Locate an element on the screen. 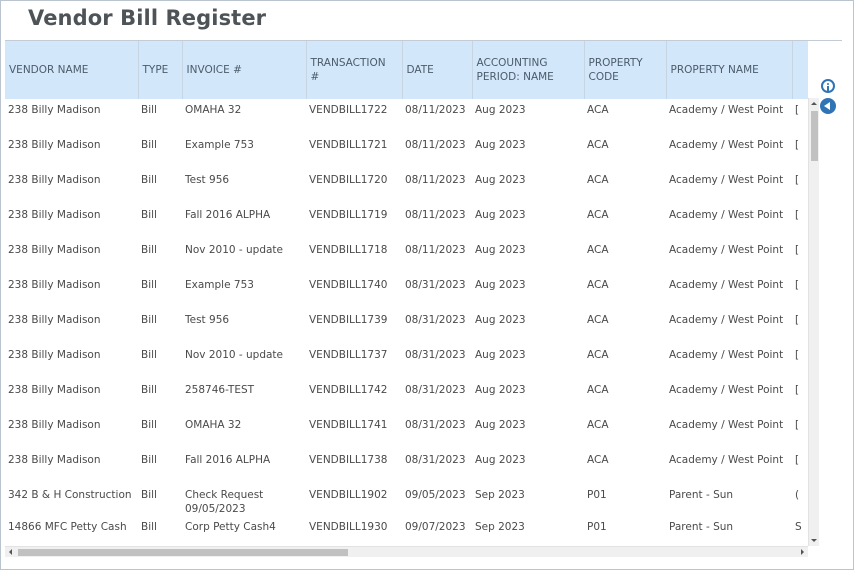  scroll-right-arrow-icon is located at coordinates (802, 552).